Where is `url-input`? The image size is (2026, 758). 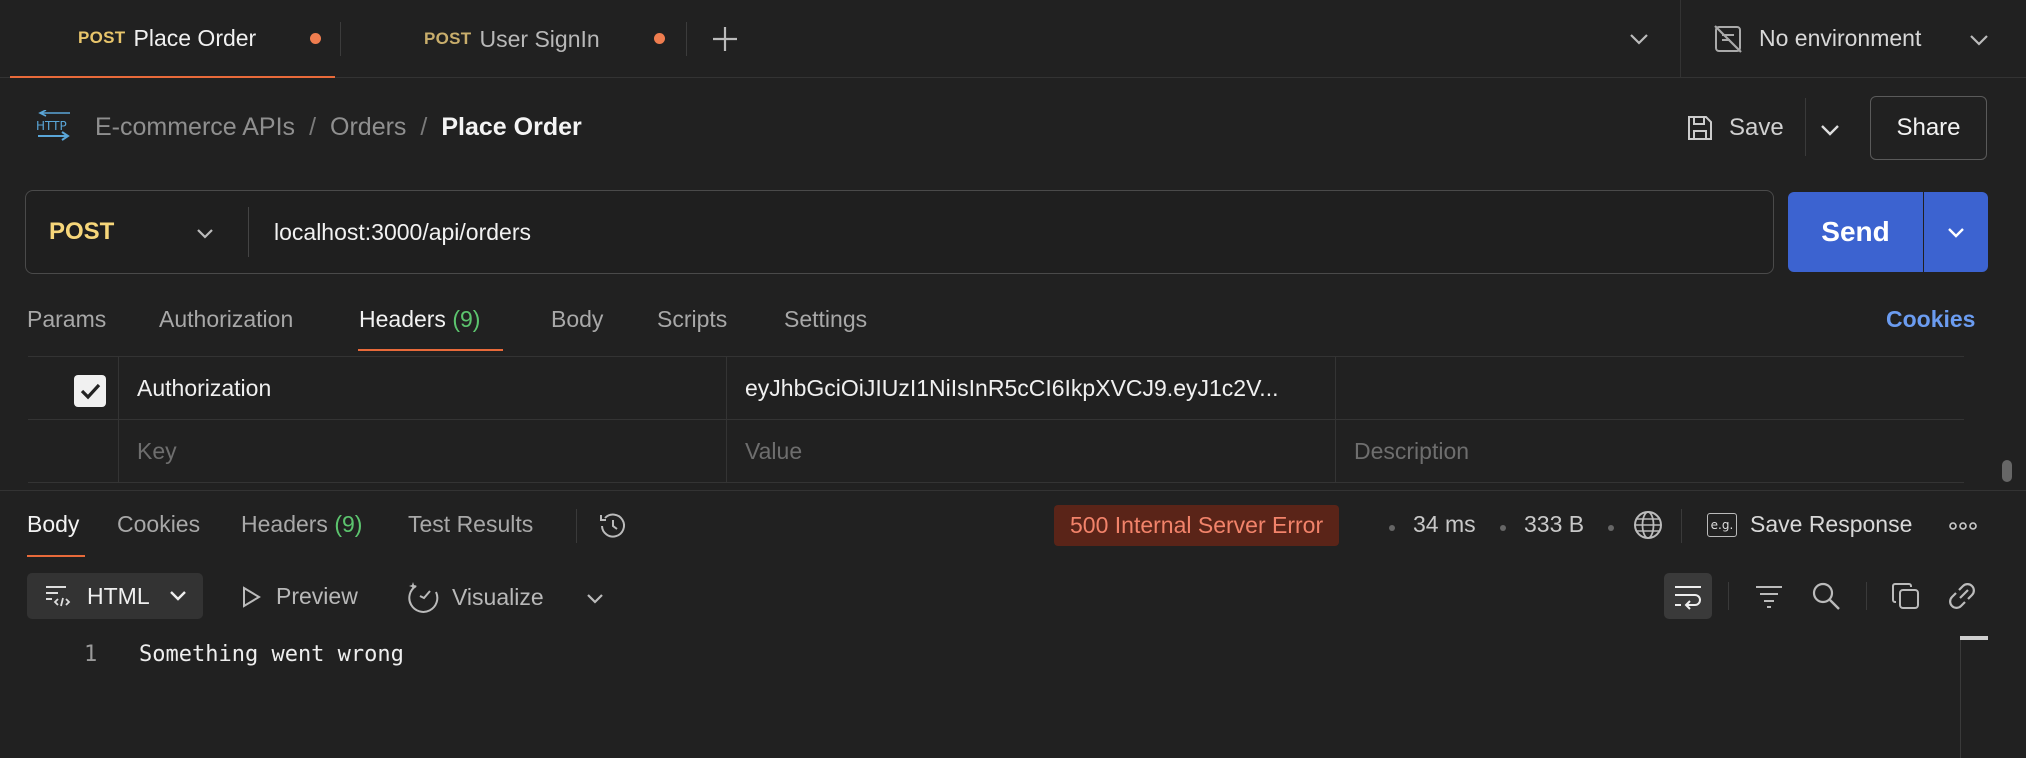 url-input is located at coordinates (1004, 232).